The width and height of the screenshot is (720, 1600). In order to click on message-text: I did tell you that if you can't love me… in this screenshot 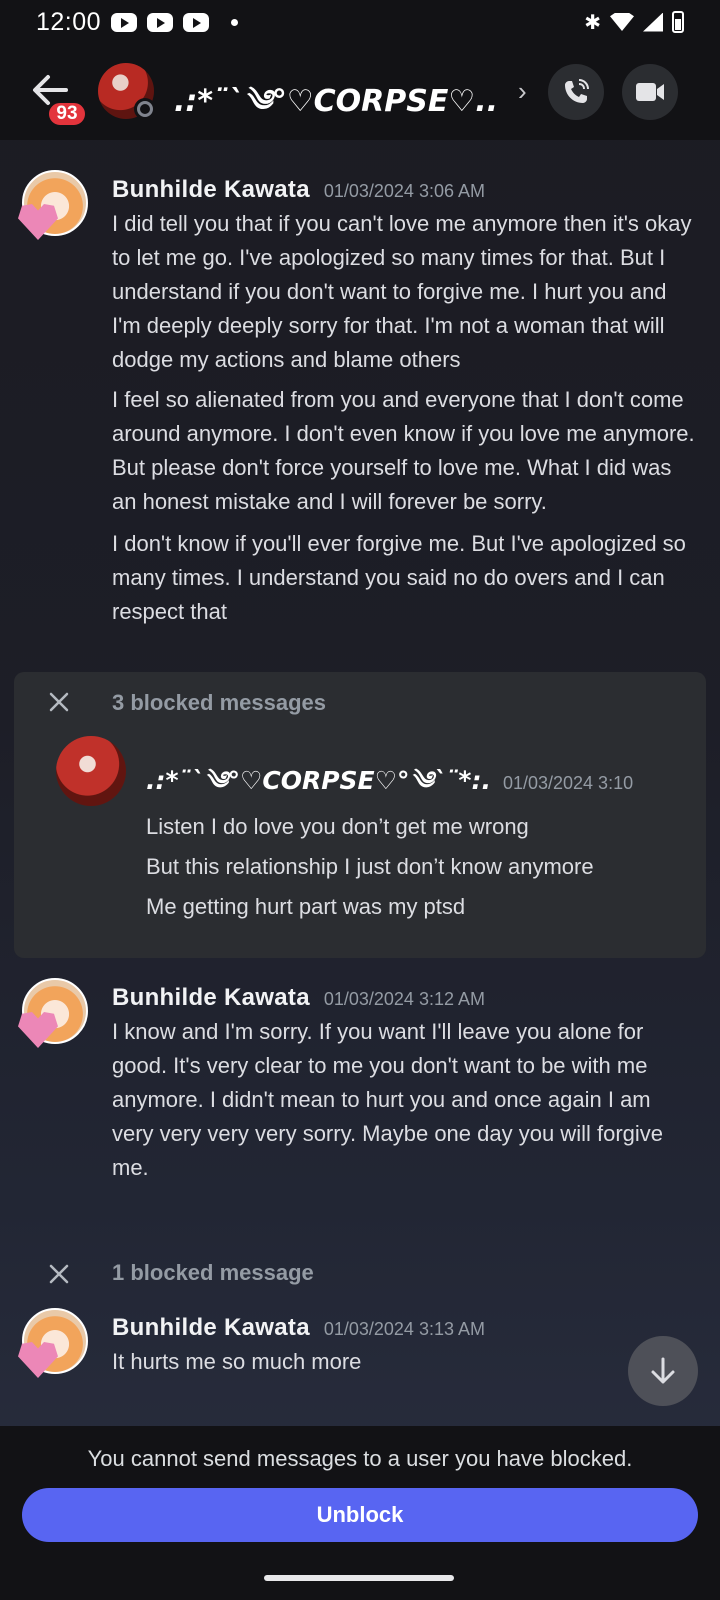, I will do `click(404, 292)`.